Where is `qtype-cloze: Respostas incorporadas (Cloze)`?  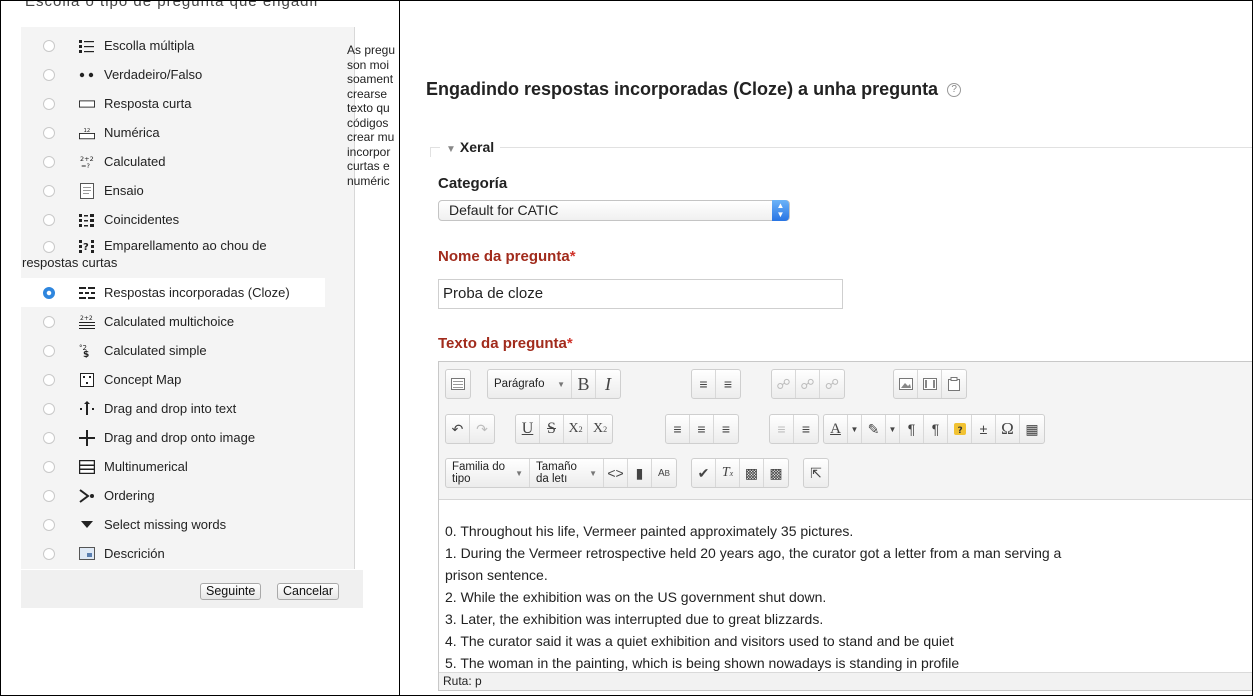
qtype-cloze: Respostas incorporadas (Cloze) is located at coordinates (173, 292).